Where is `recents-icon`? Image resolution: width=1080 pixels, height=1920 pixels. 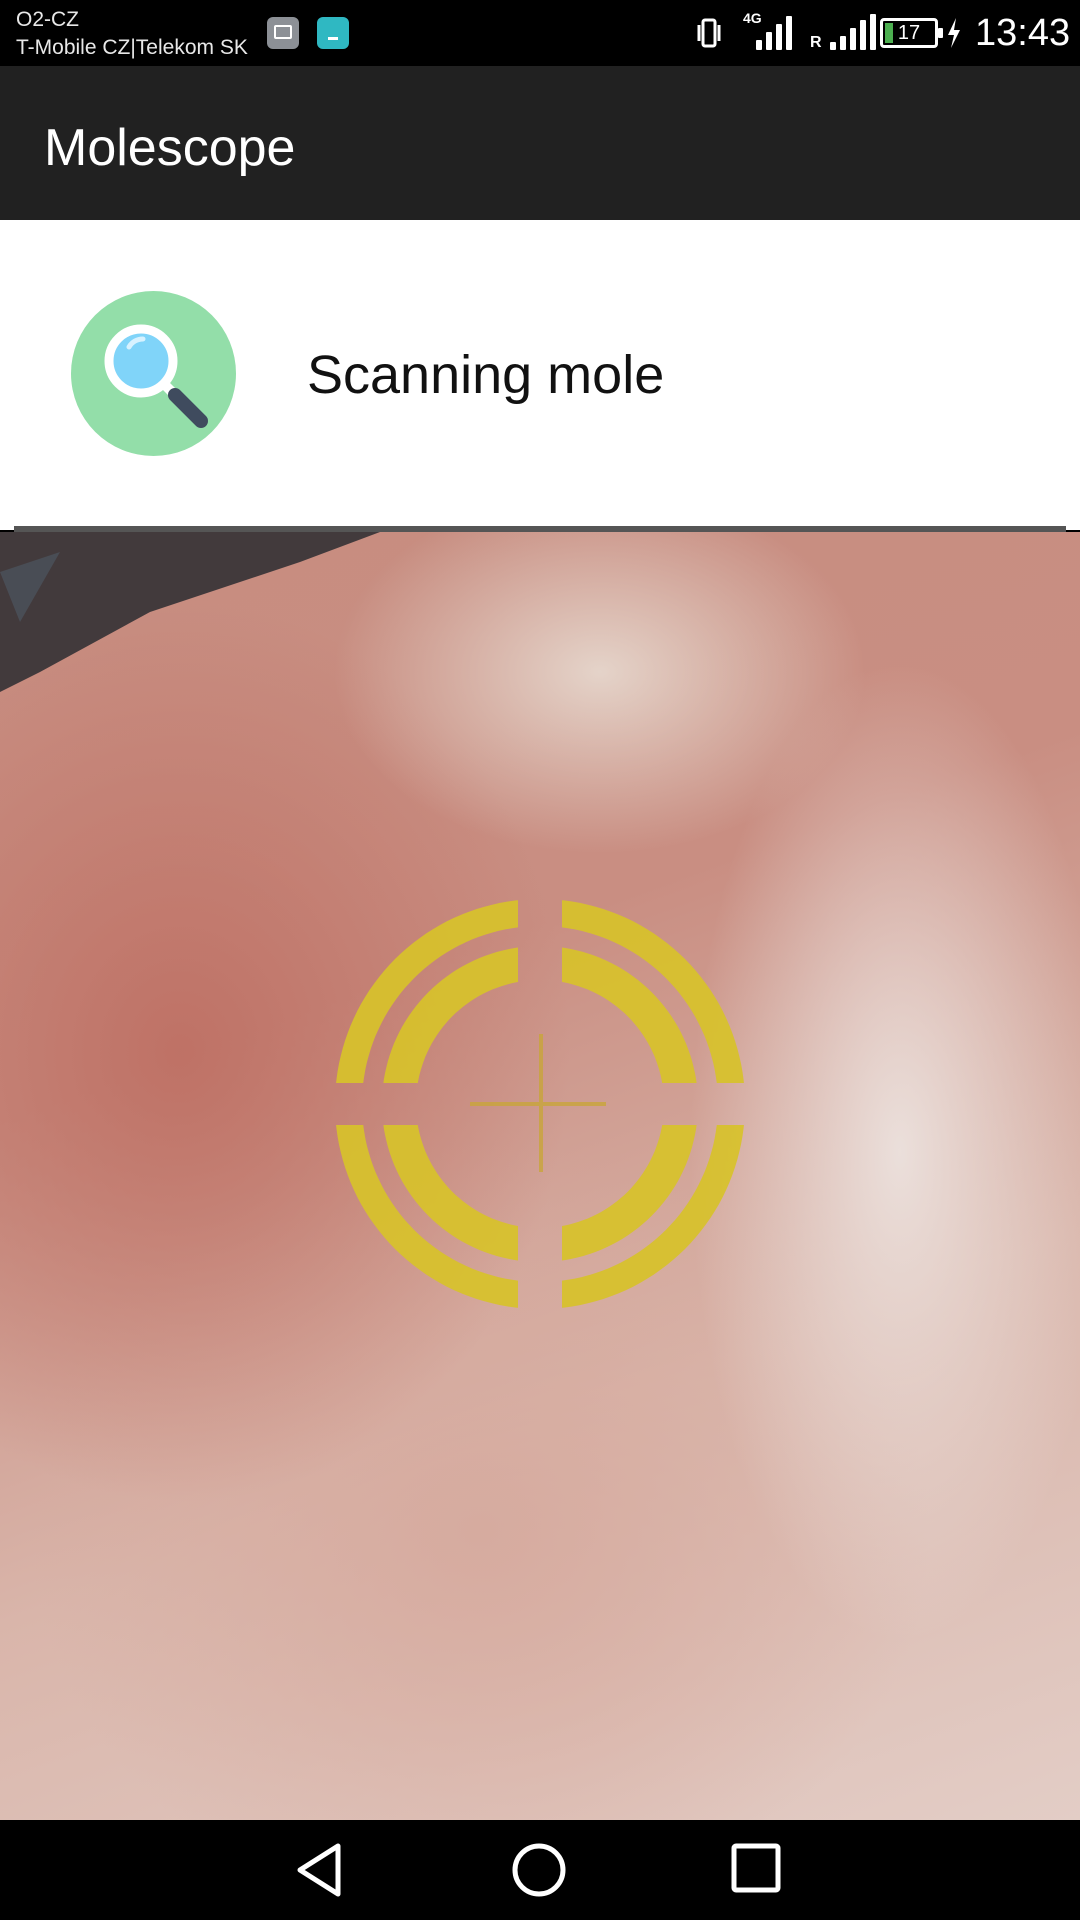 recents-icon is located at coordinates (758, 1870).